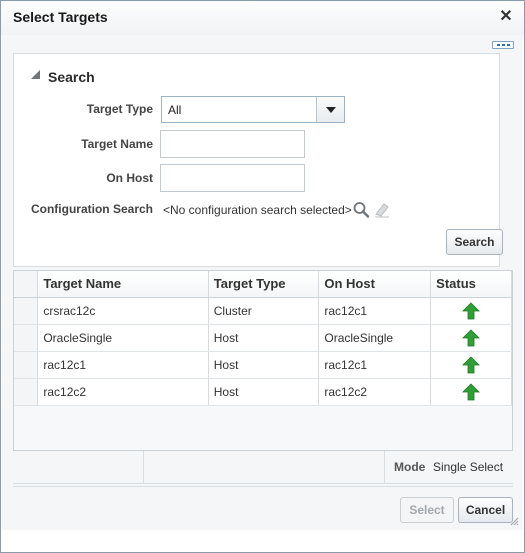 This screenshot has width=525, height=553. I want to click on cell-target-name: rac12c2, so click(123, 392).